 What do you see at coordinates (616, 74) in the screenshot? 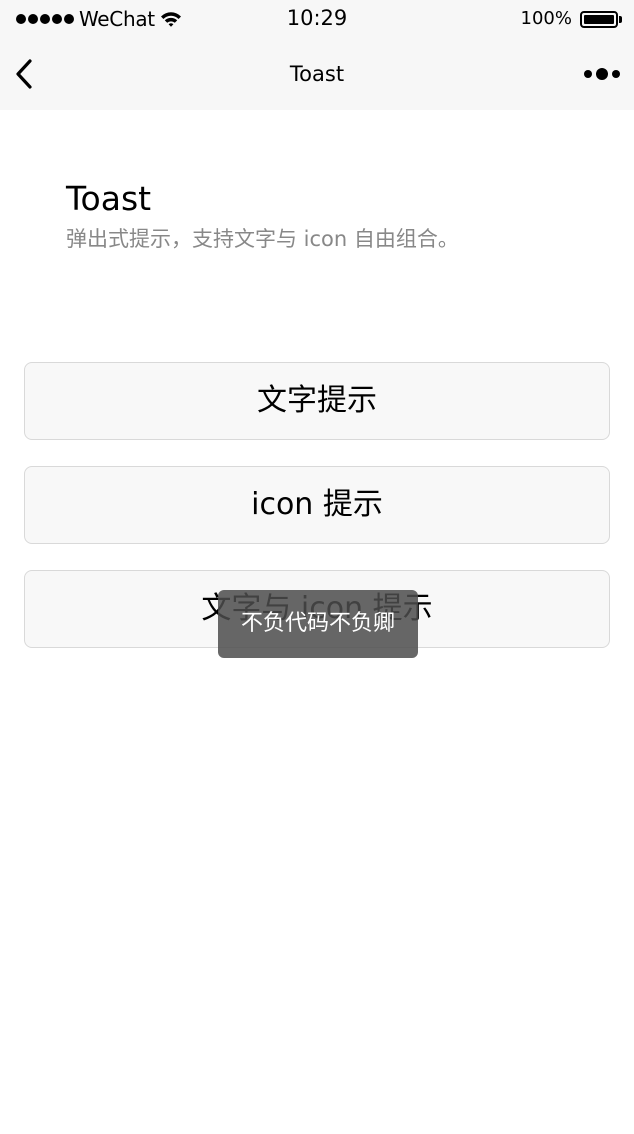
I see `more-dots-icon-right` at bounding box center [616, 74].